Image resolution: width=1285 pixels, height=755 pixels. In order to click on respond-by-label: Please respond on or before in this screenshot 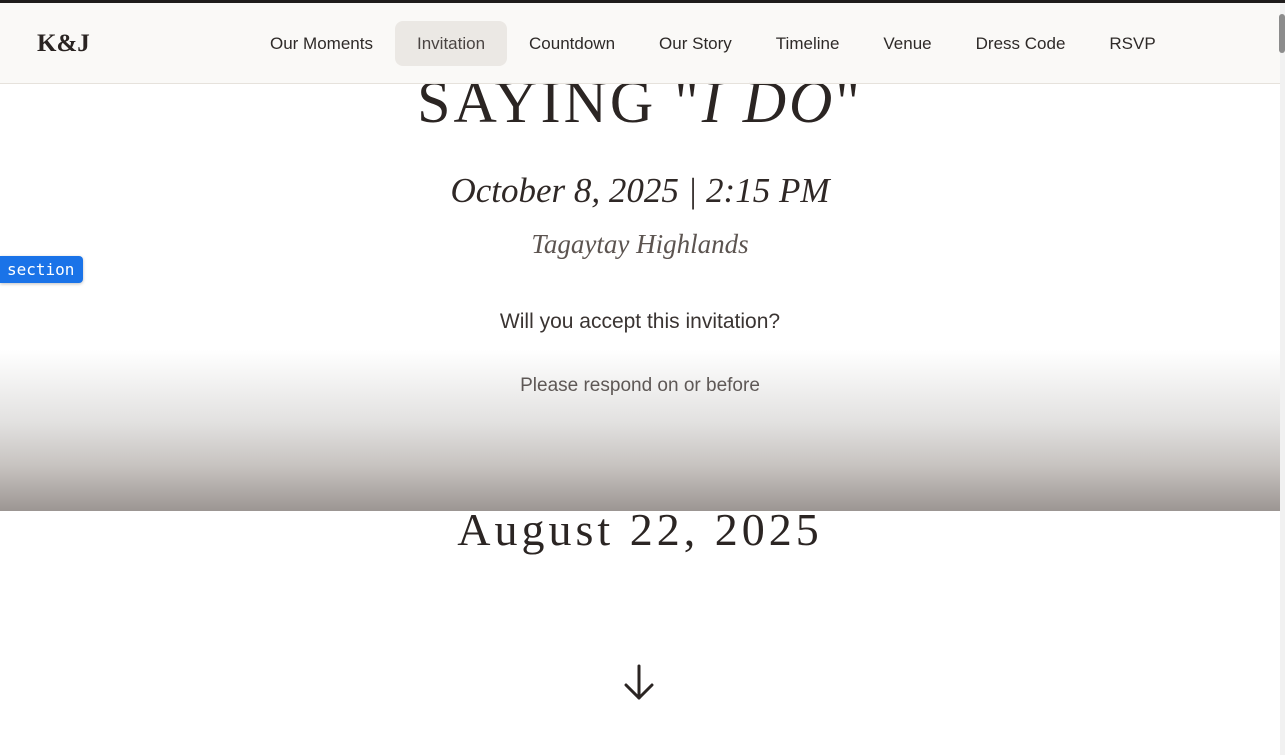, I will do `click(640, 385)`.